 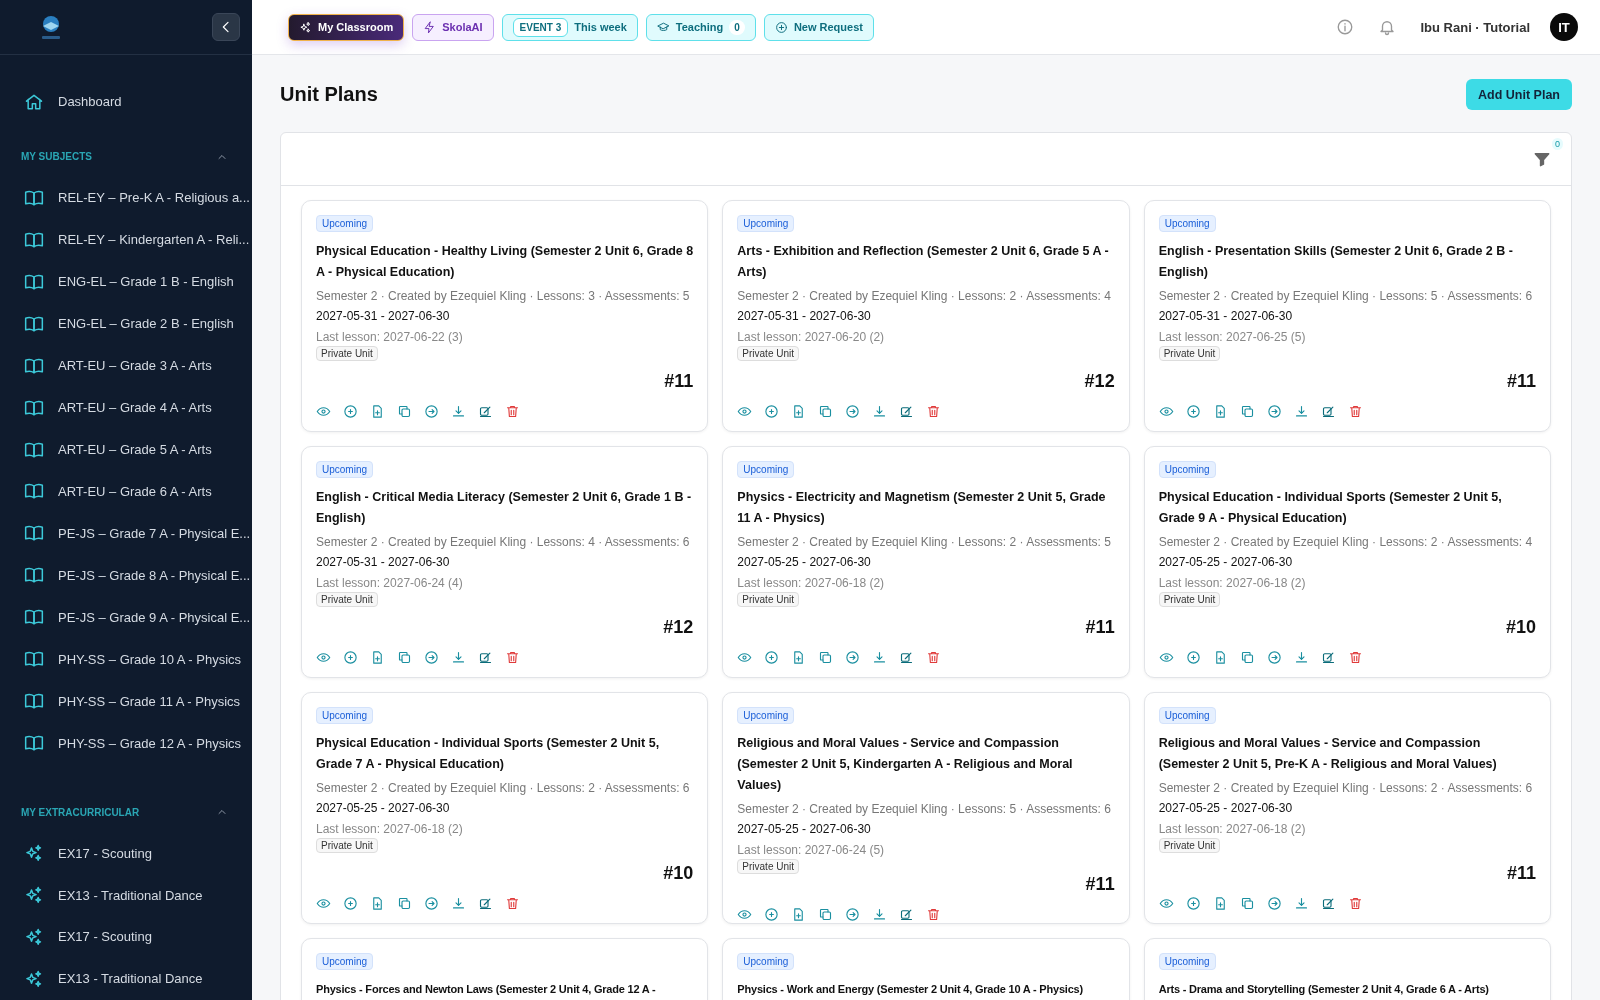 I want to click on subject-item: ART-EU – Grade 6 A - Arts, so click(x=126, y=491).